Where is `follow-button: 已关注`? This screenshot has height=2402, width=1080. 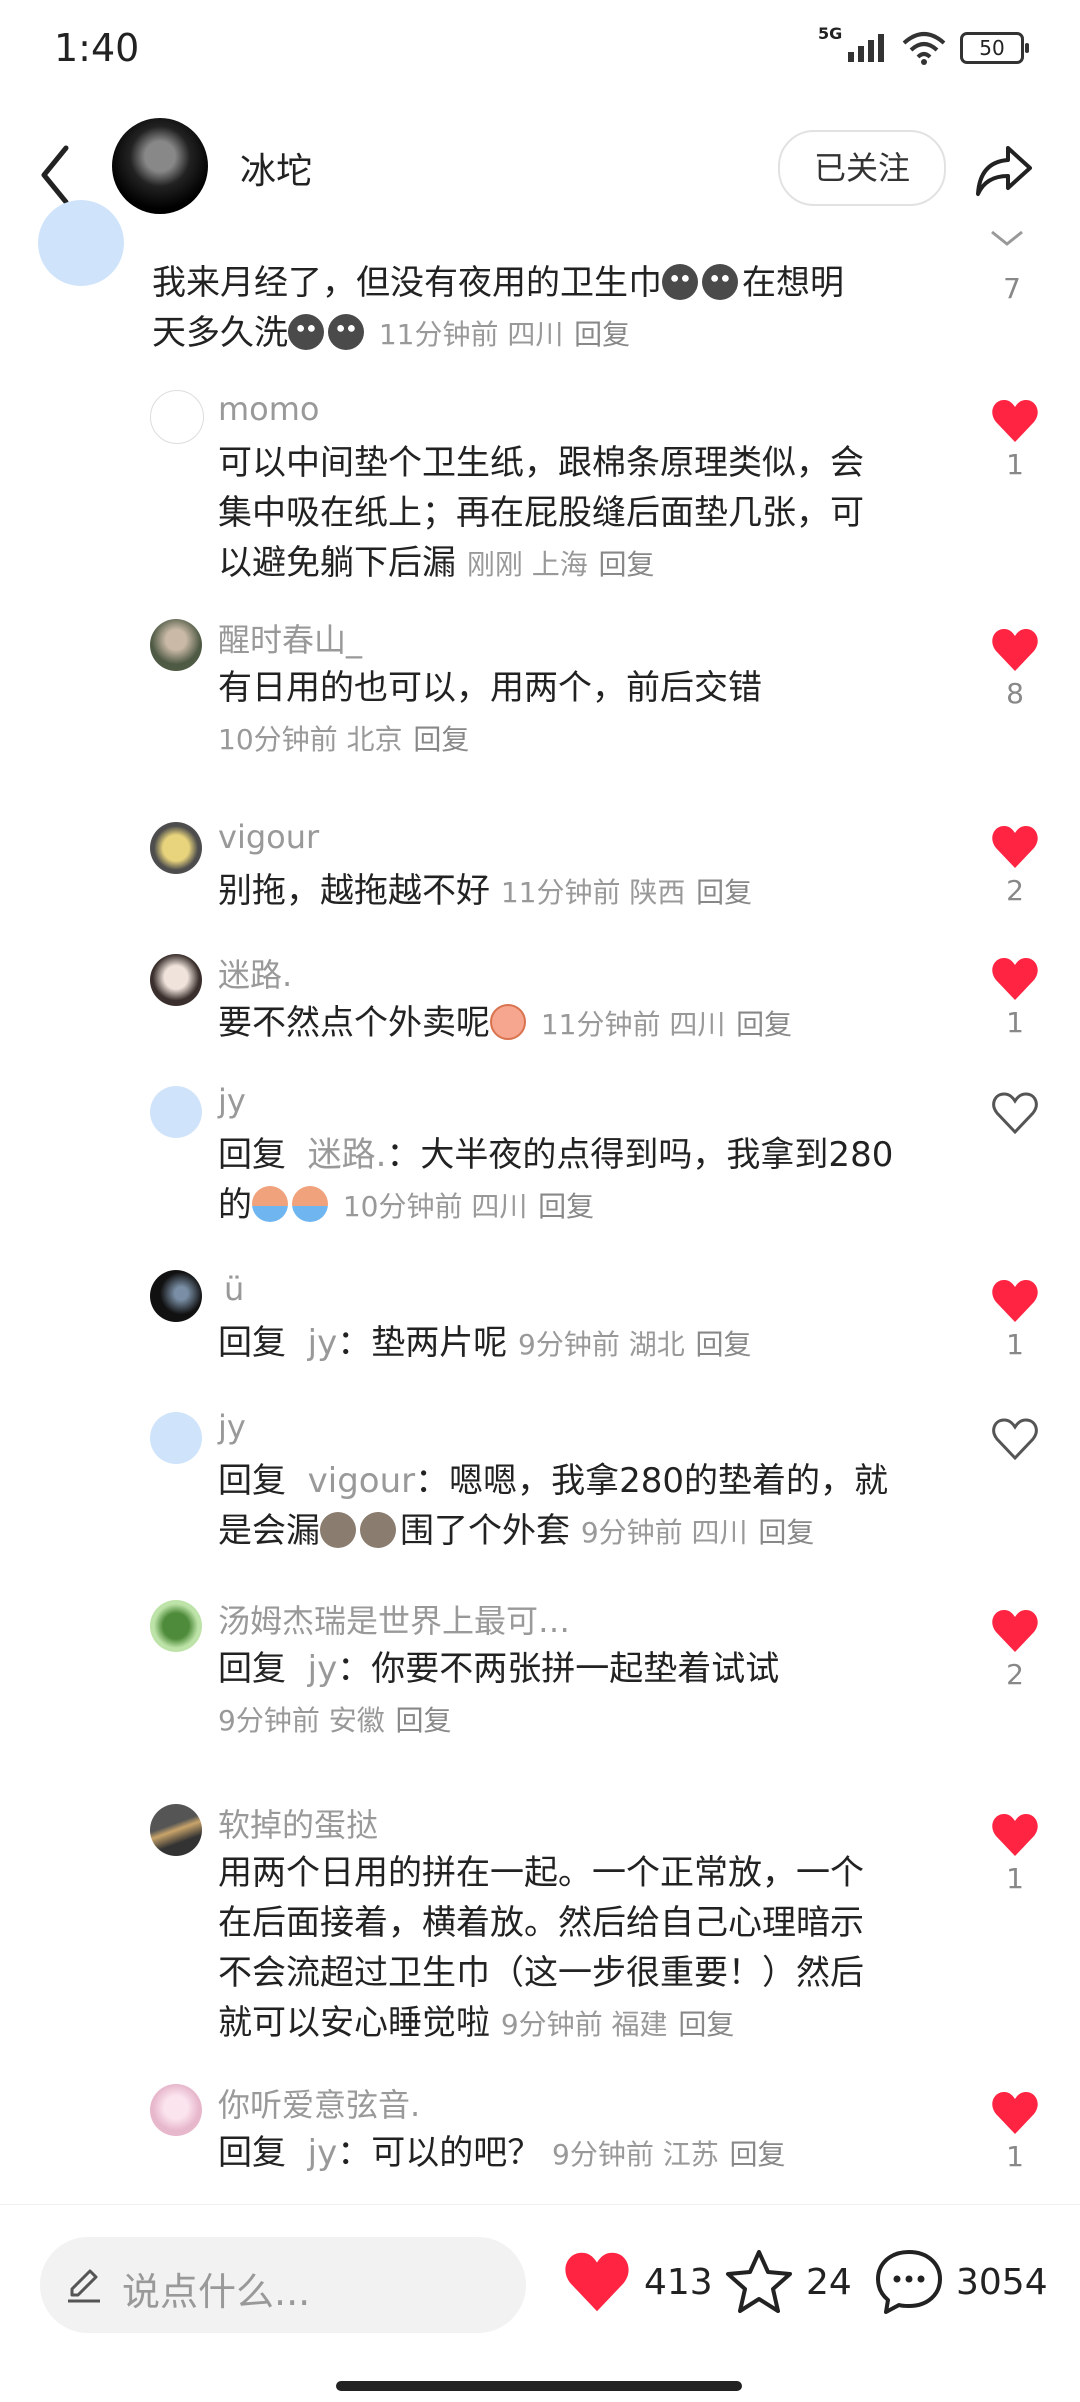 follow-button: 已关注 is located at coordinates (862, 168).